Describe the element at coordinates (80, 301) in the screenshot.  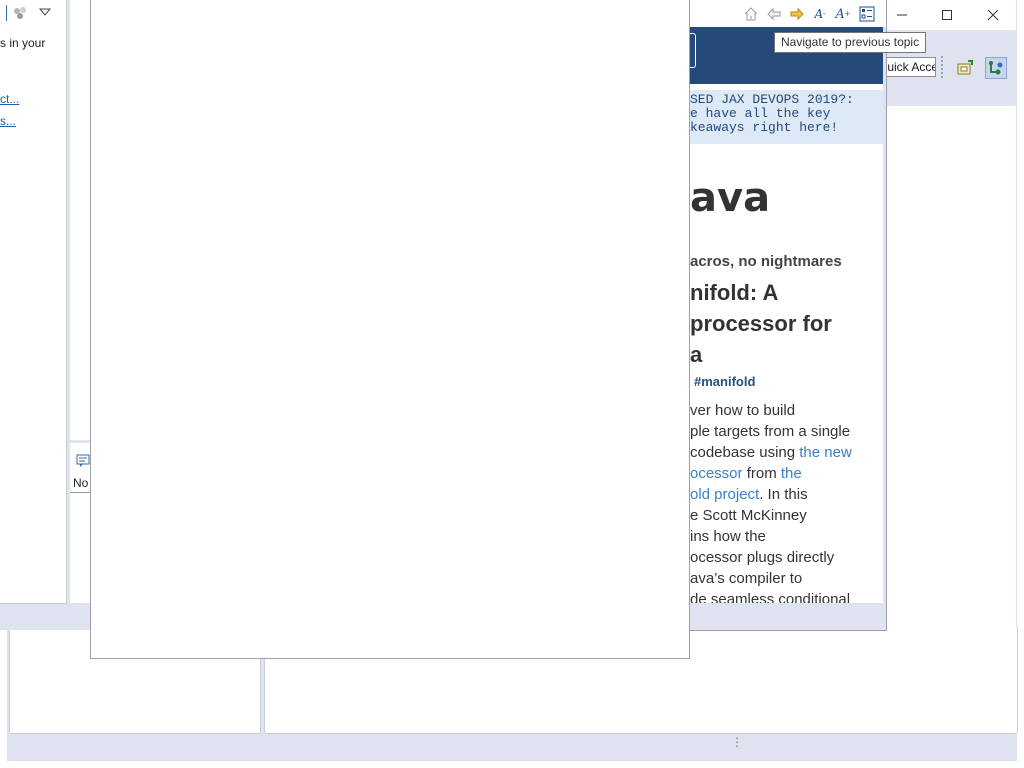
I see `outline-pane` at that location.